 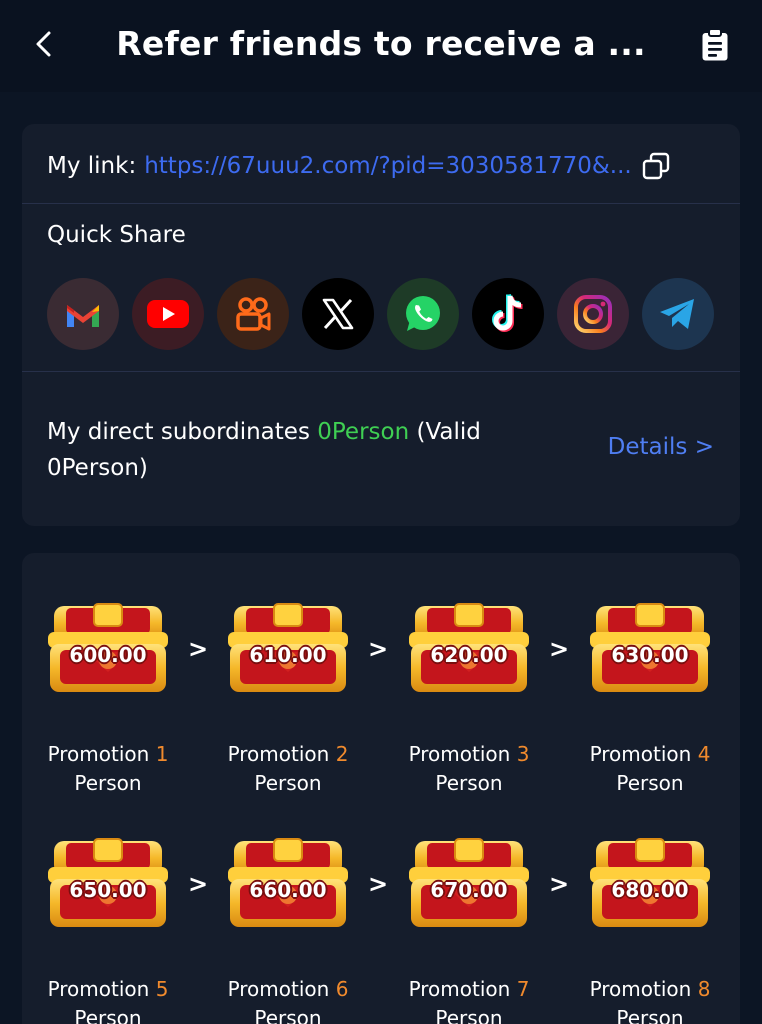 What do you see at coordinates (288, 890) in the screenshot?
I see `reward-amount: 660.00` at bounding box center [288, 890].